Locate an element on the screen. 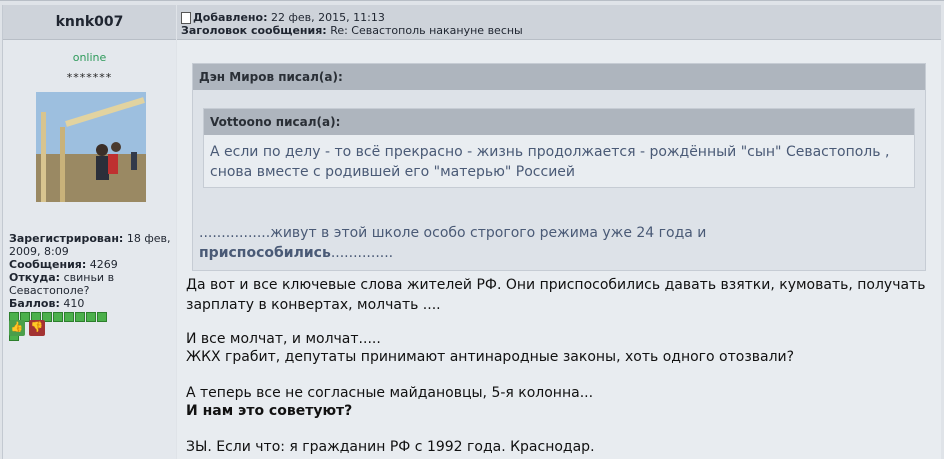 Image resolution: width=944 pixels, height=459 pixels. rank-stars: ******* is located at coordinates (89, 77).